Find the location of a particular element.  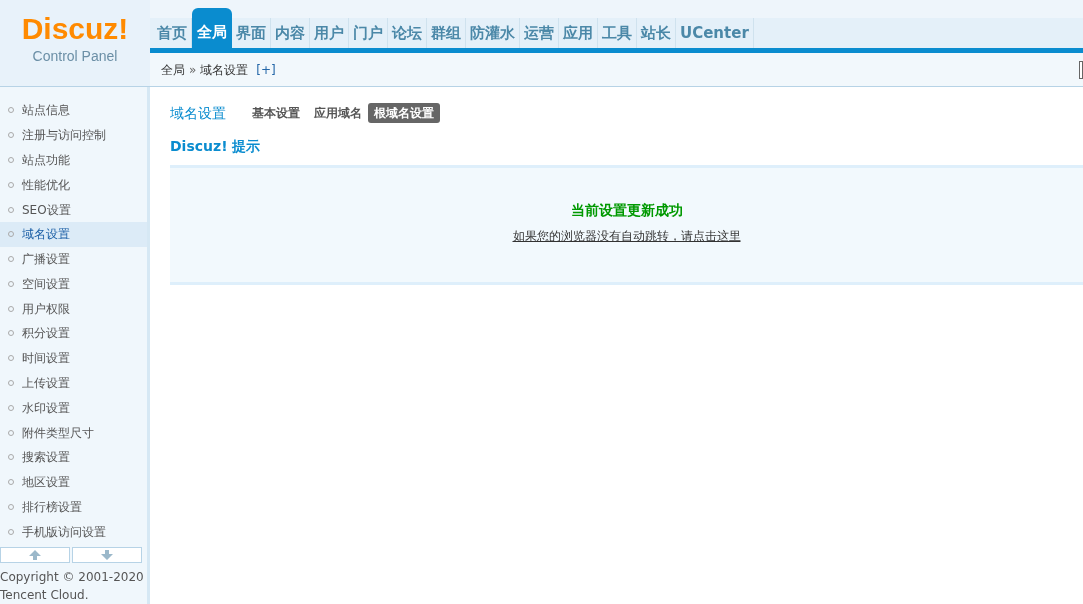

scroll-down-button is located at coordinates (107, 555).